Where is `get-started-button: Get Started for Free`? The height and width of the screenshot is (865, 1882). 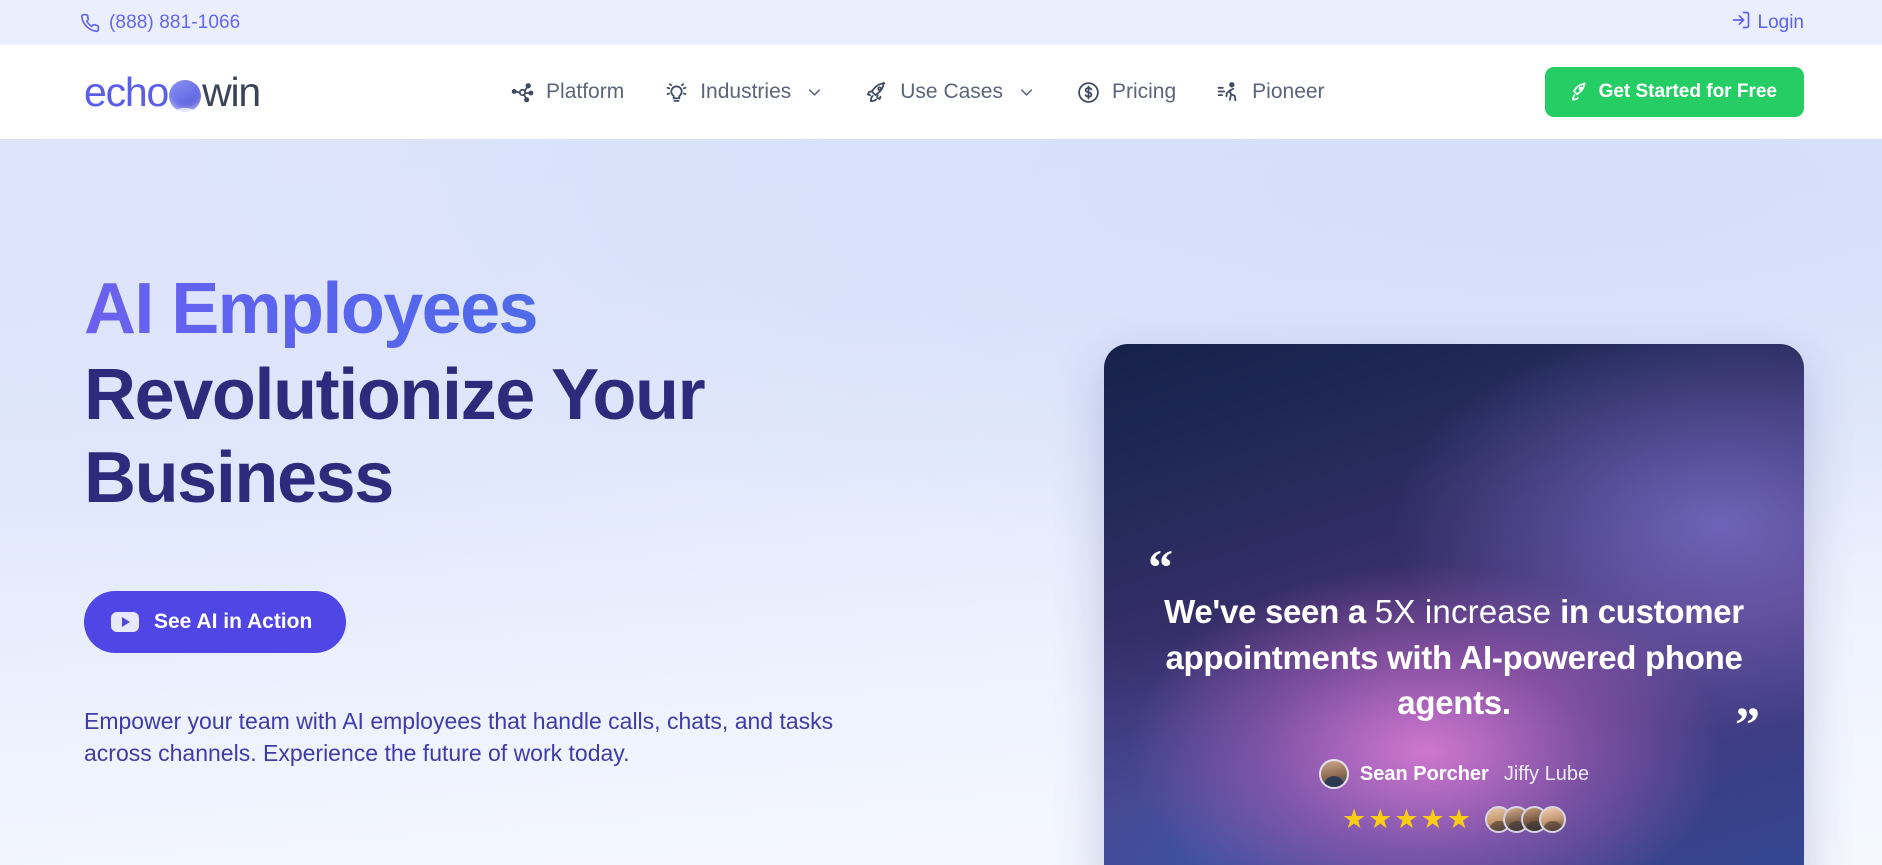
get-started-button: Get Started for Free is located at coordinates (1674, 92).